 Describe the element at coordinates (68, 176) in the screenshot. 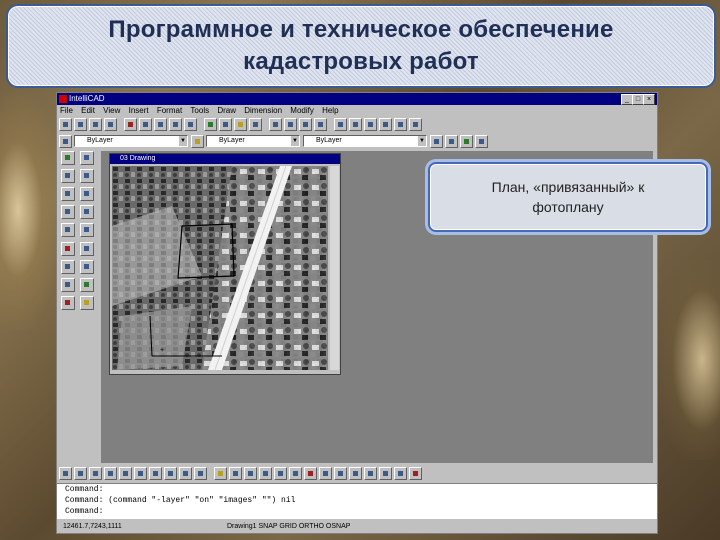

I see `move-icon` at that location.